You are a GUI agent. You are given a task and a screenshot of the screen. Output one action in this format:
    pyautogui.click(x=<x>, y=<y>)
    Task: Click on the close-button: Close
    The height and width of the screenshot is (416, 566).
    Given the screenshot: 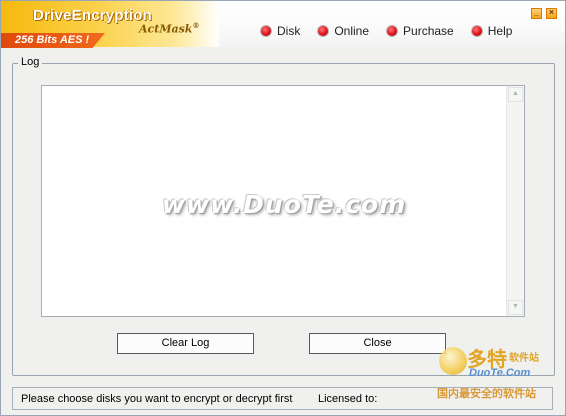 What is the action you would take?
    pyautogui.click(x=377, y=343)
    